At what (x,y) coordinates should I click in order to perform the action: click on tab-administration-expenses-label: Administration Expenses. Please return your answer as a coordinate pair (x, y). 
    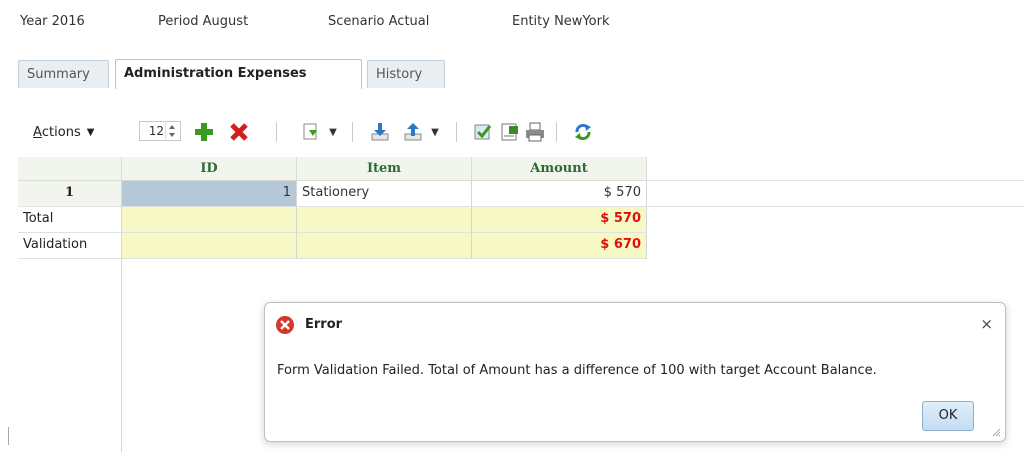
    Looking at the image, I should click on (215, 73).